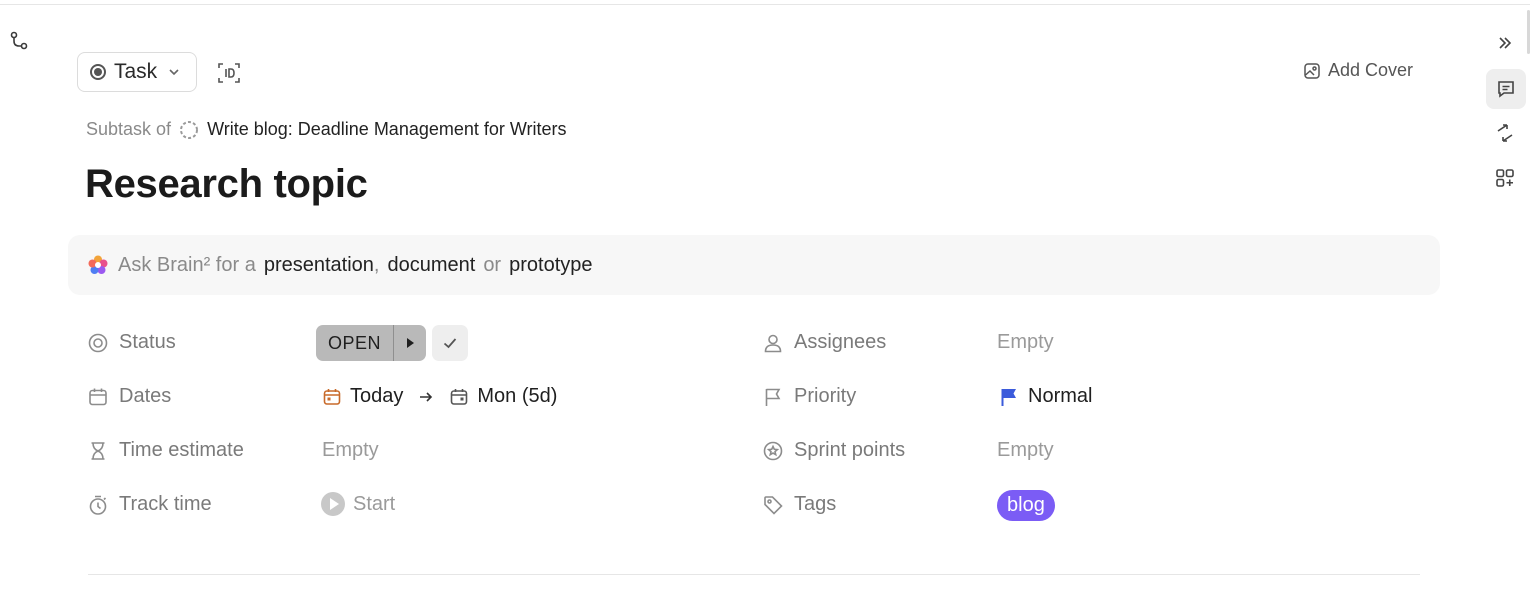  What do you see at coordinates (1025, 450) in the screenshot?
I see `sprint-points-value: Empty` at bounding box center [1025, 450].